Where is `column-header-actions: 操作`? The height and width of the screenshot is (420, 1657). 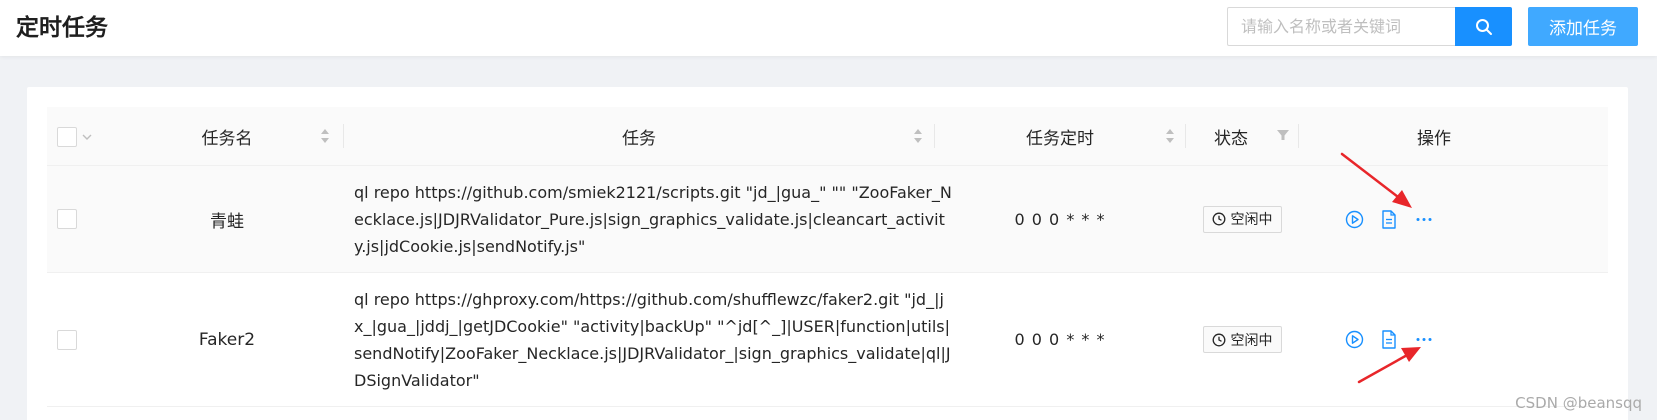
column-header-actions: 操作 is located at coordinates (1434, 136).